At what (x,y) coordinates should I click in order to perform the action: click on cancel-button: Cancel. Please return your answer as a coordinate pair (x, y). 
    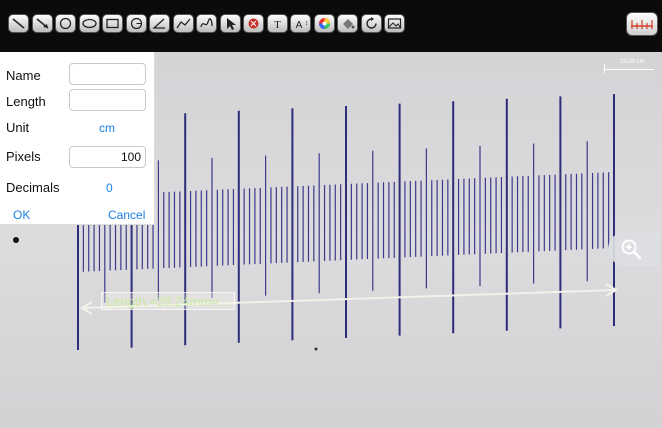
    Looking at the image, I should click on (126, 215).